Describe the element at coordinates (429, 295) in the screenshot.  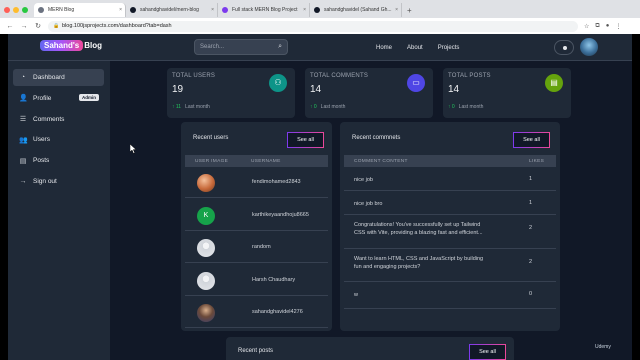
I see `comment-content: w` at that location.